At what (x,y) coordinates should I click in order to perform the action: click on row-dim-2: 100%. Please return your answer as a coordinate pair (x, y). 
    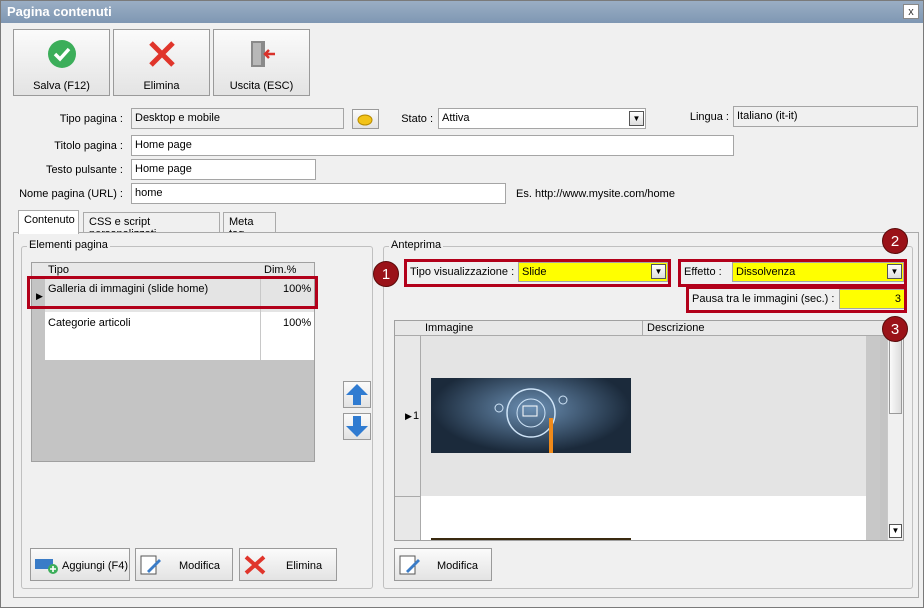
    Looking at the image, I should click on (297, 323).